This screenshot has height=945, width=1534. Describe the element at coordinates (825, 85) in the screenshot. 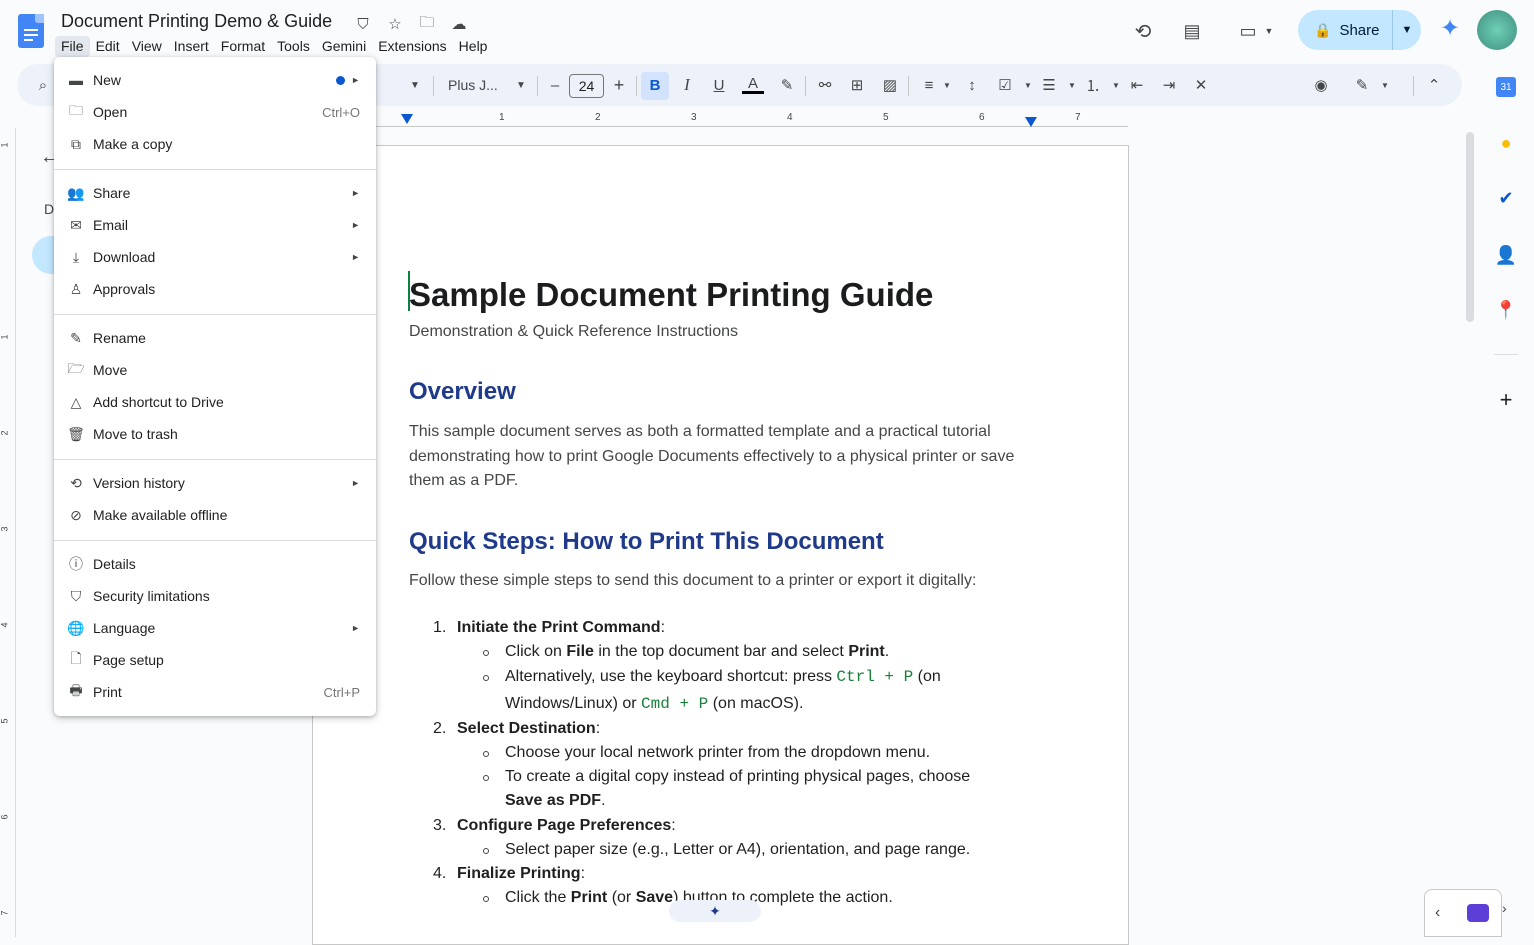

I see `link-icon: ⚯` at that location.